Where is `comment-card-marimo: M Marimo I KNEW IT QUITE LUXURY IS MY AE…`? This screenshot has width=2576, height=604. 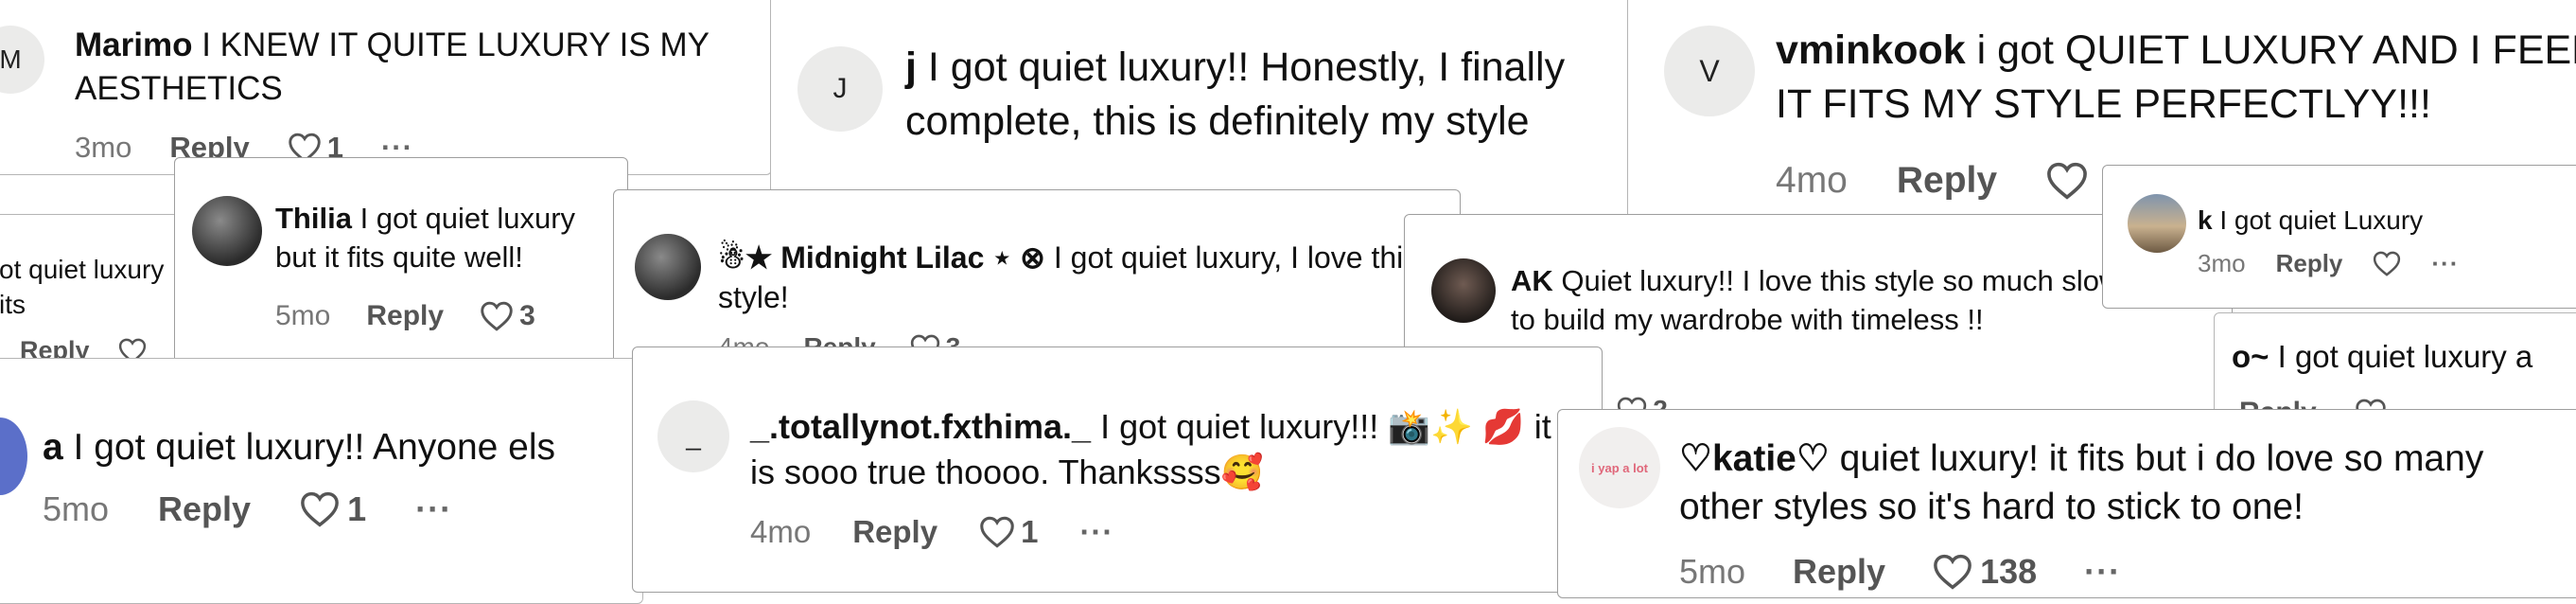 comment-card-marimo: M Marimo I KNEW IT QUITE LUXURY IS MY AE… is located at coordinates (386, 87).